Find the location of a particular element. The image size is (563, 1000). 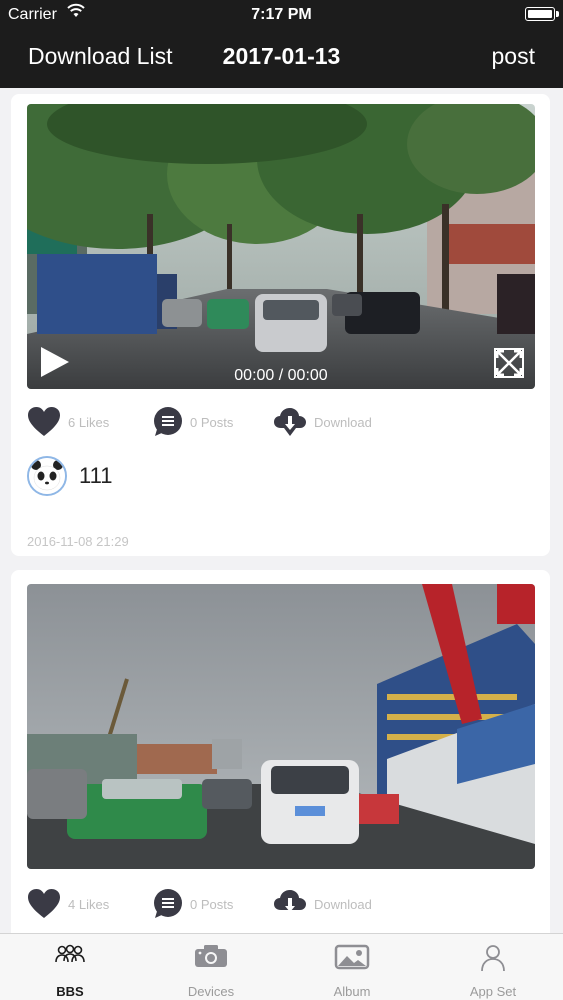

avatar is located at coordinates (47, 476).